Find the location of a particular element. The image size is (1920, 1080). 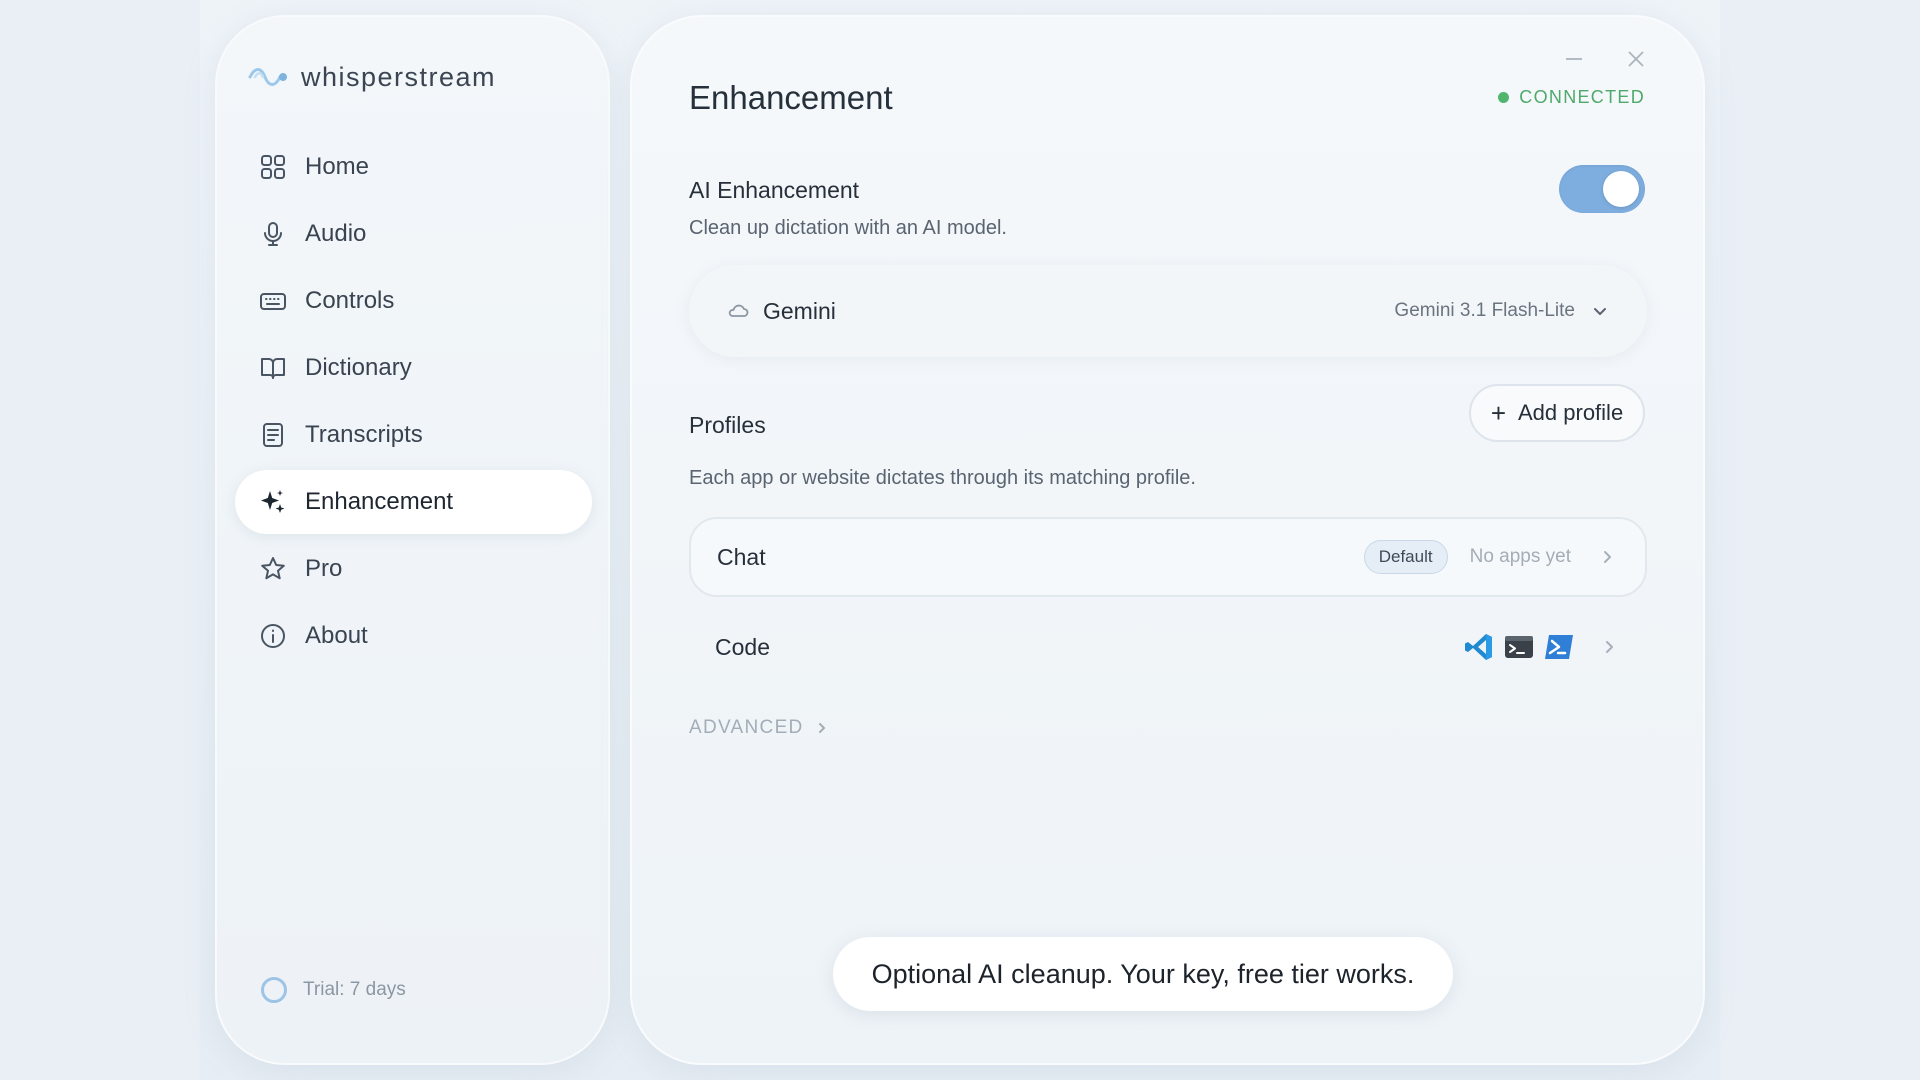

profiles-title: Profiles is located at coordinates (727, 425).